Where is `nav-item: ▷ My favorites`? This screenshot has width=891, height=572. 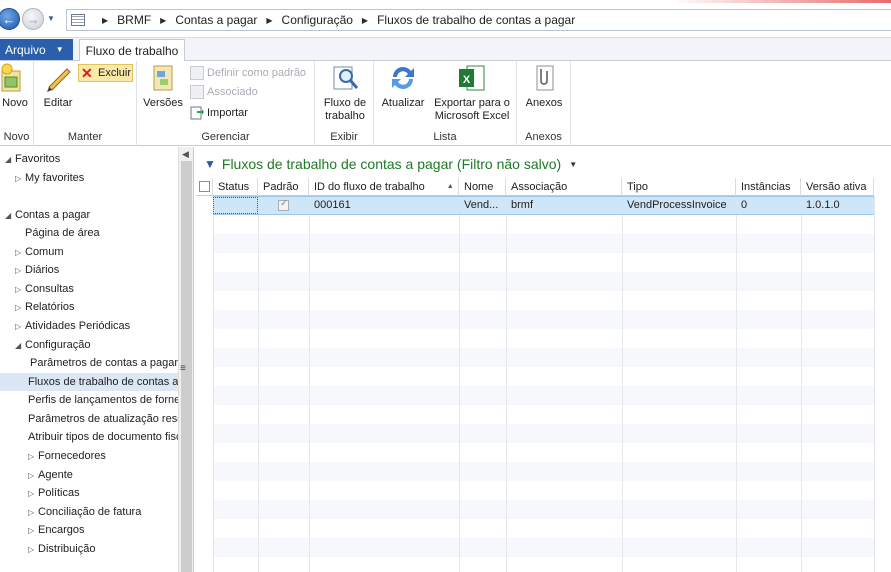
nav-item: ▷ My favorites is located at coordinates (89, 178).